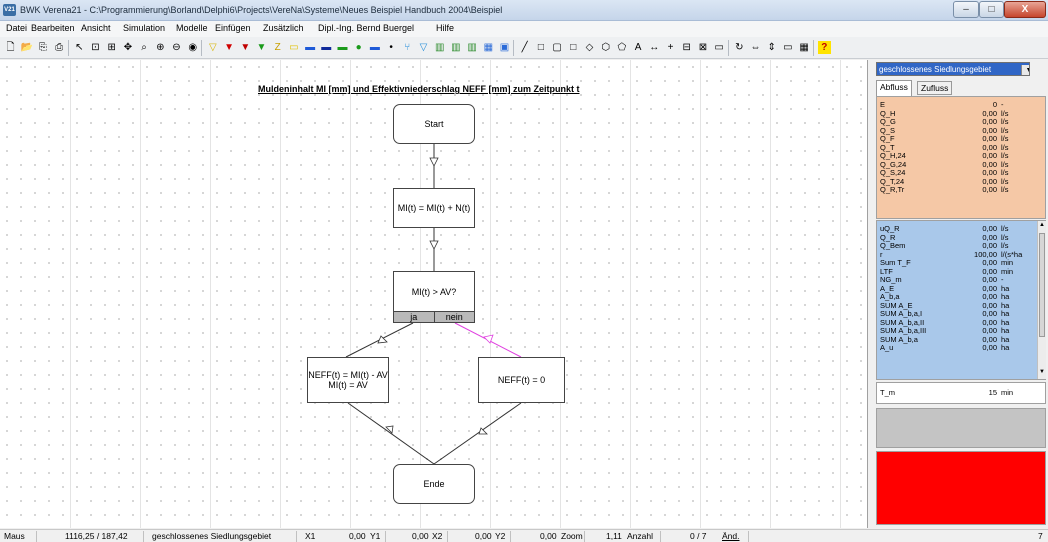 This screenshot has width=1048, height=542. Describe the element at coordinates (962, 139) in the screenshot. I see `table-row: Q_F 0,00 l/s` at that location.